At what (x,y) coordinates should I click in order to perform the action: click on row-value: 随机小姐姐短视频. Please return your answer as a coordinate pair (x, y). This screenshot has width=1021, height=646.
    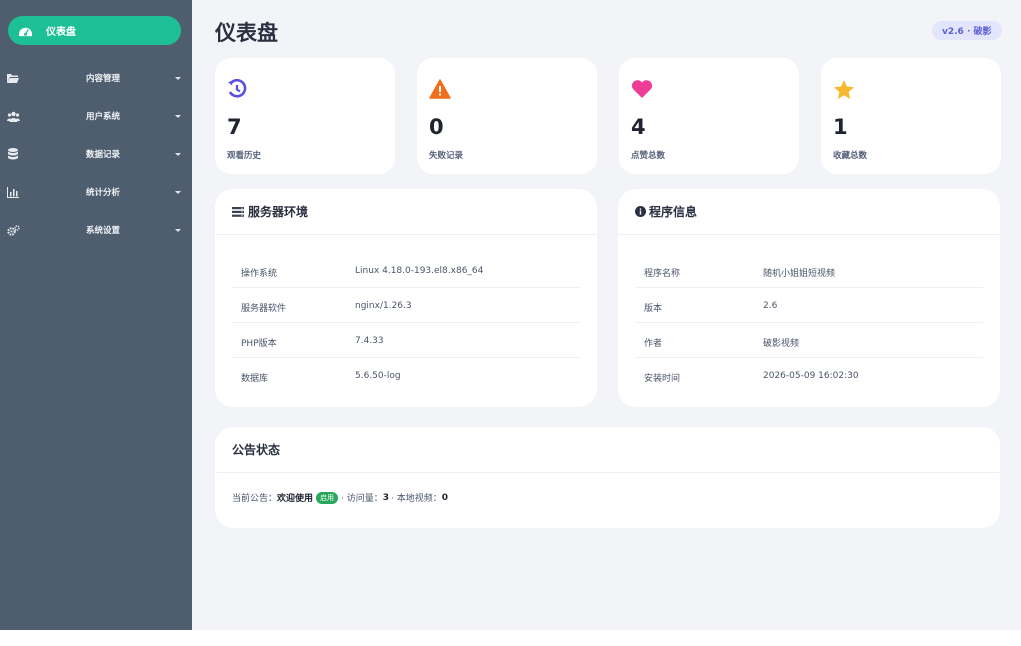
    Looking at the image, I should click on (799, 274).